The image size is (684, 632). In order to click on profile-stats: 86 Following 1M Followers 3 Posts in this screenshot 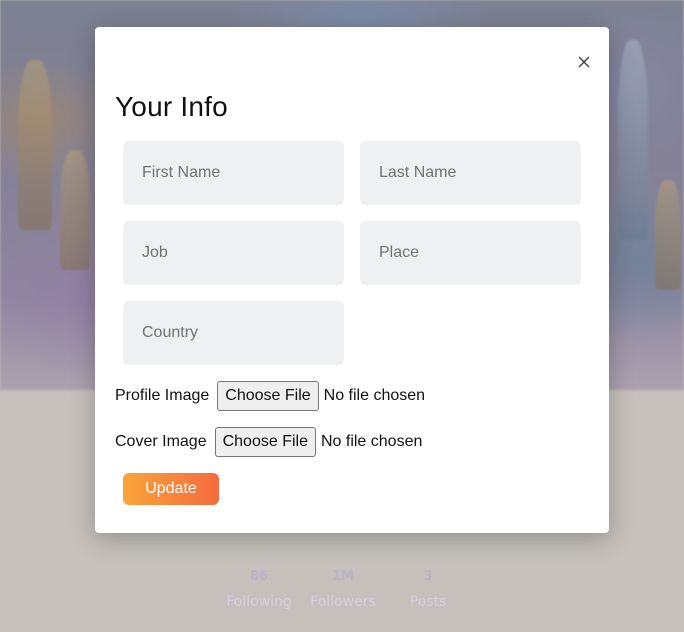, I will do `click(342, 596)`.